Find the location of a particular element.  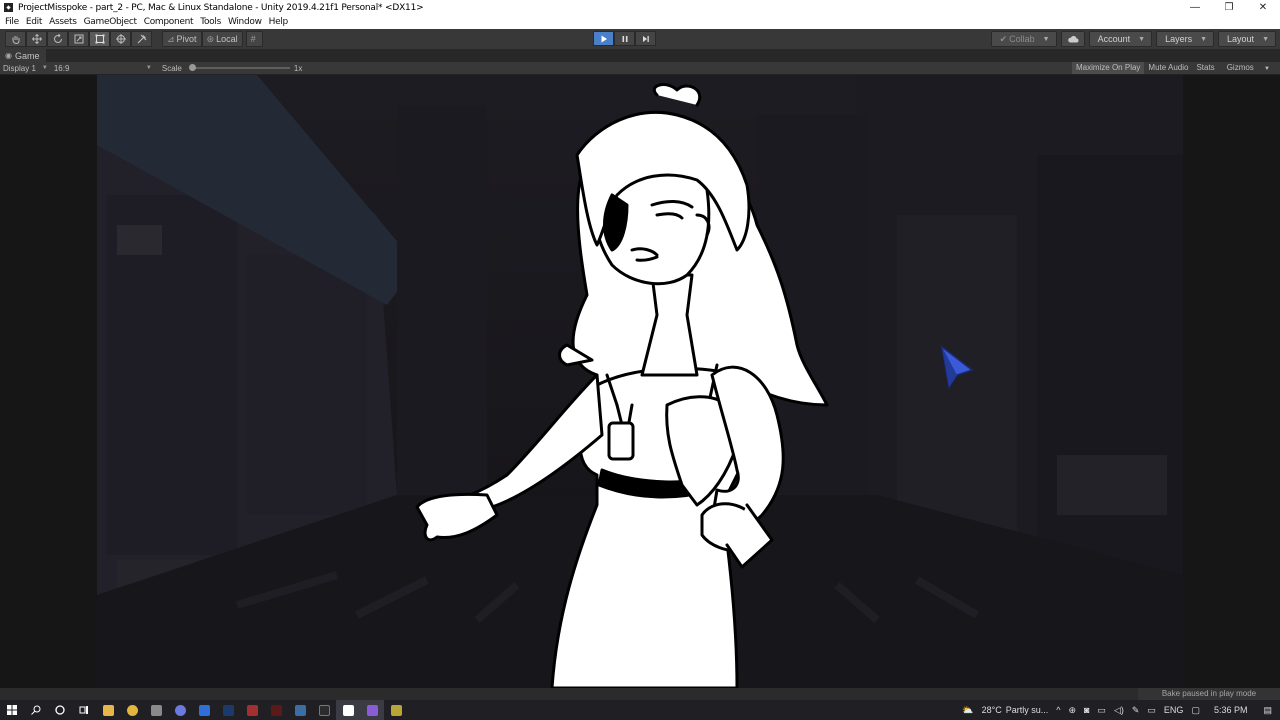

cortana-icon is located at coordinates (60, 710).